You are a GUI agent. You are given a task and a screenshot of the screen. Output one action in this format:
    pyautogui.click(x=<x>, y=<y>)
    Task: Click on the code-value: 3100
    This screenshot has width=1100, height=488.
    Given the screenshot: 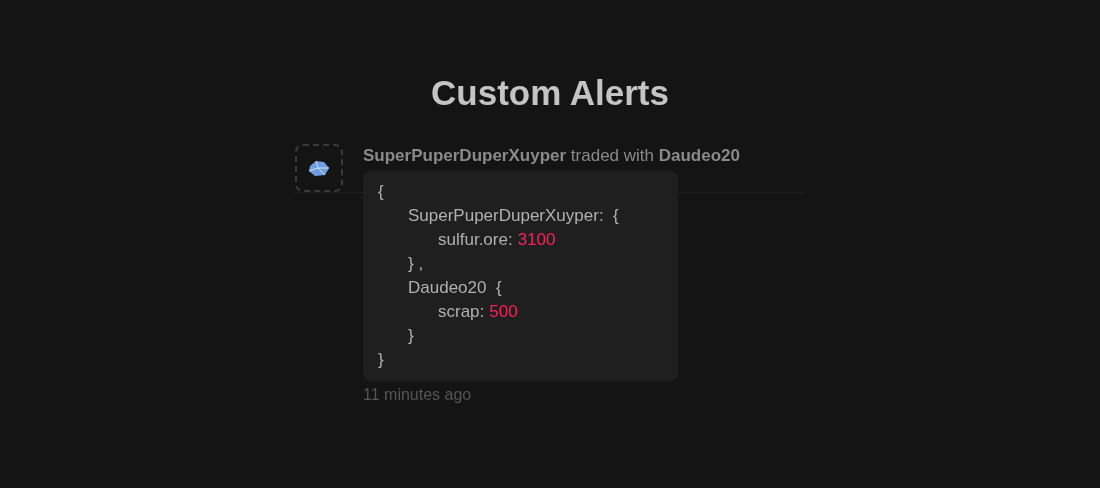 What is the action you would take?
    pyautogui.click(x=536, y=240)
    